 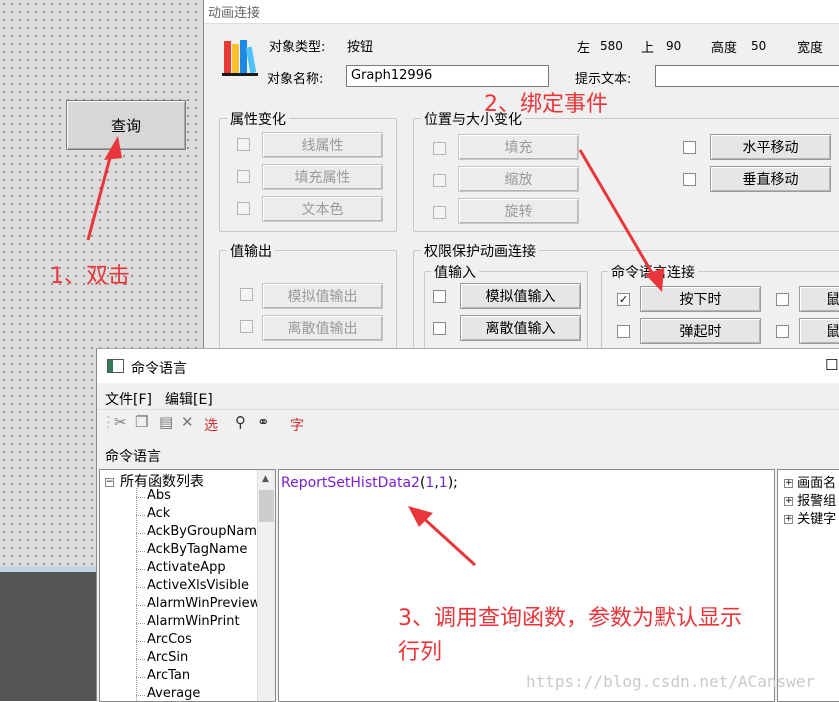 I want to click on arrow-3-shaft, so click(x=447, y=540).